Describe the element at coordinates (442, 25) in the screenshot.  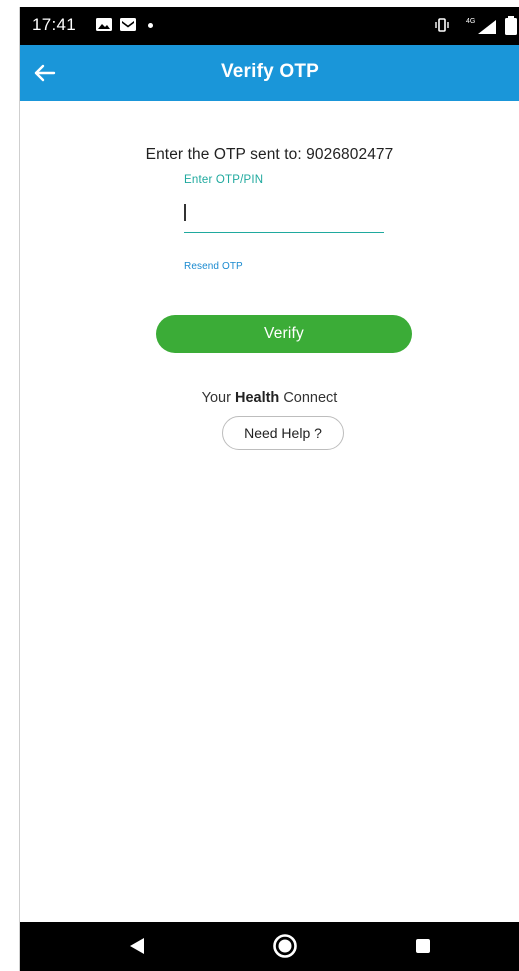
I see `vibrate-icon` at that location.